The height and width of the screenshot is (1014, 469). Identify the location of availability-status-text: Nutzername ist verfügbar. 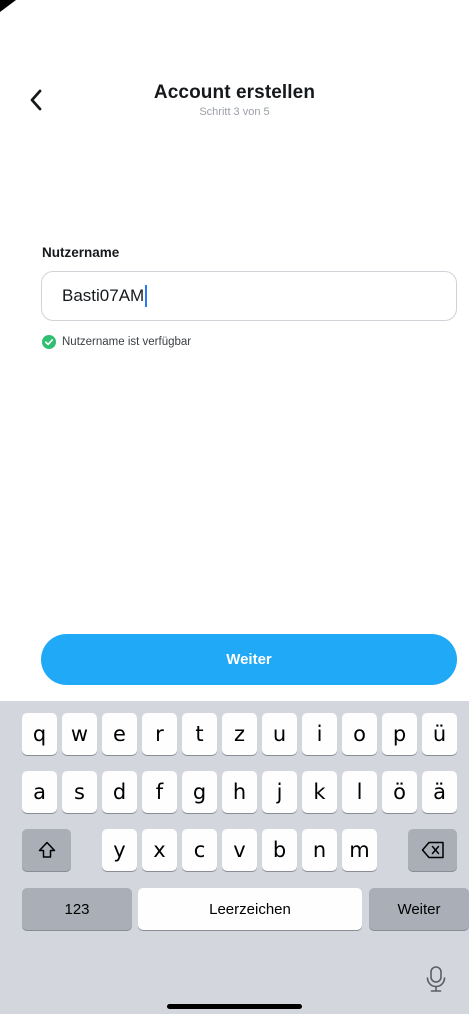
(127, 342).